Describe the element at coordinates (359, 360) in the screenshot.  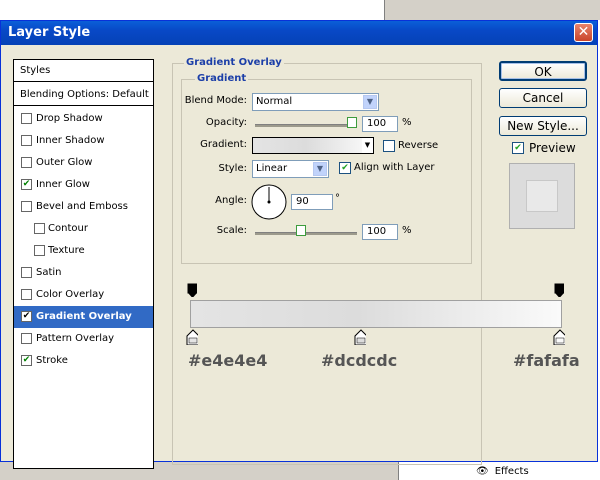
I see `stop-color-label: #dcdcdc` at that location.